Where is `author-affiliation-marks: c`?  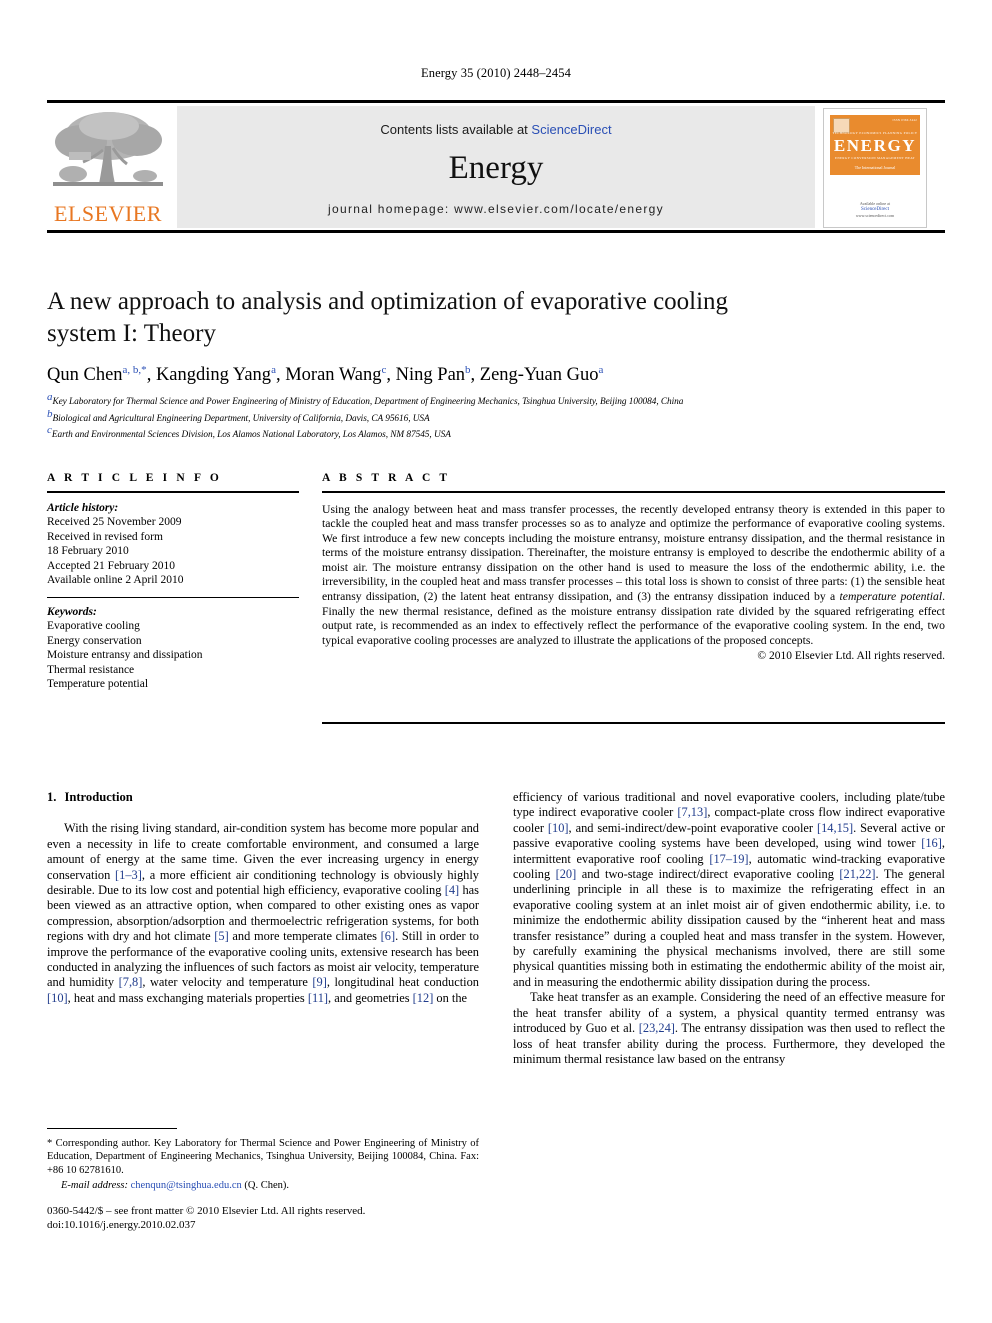
author-affiliation-marks: c is located at coordinates (384, 370).